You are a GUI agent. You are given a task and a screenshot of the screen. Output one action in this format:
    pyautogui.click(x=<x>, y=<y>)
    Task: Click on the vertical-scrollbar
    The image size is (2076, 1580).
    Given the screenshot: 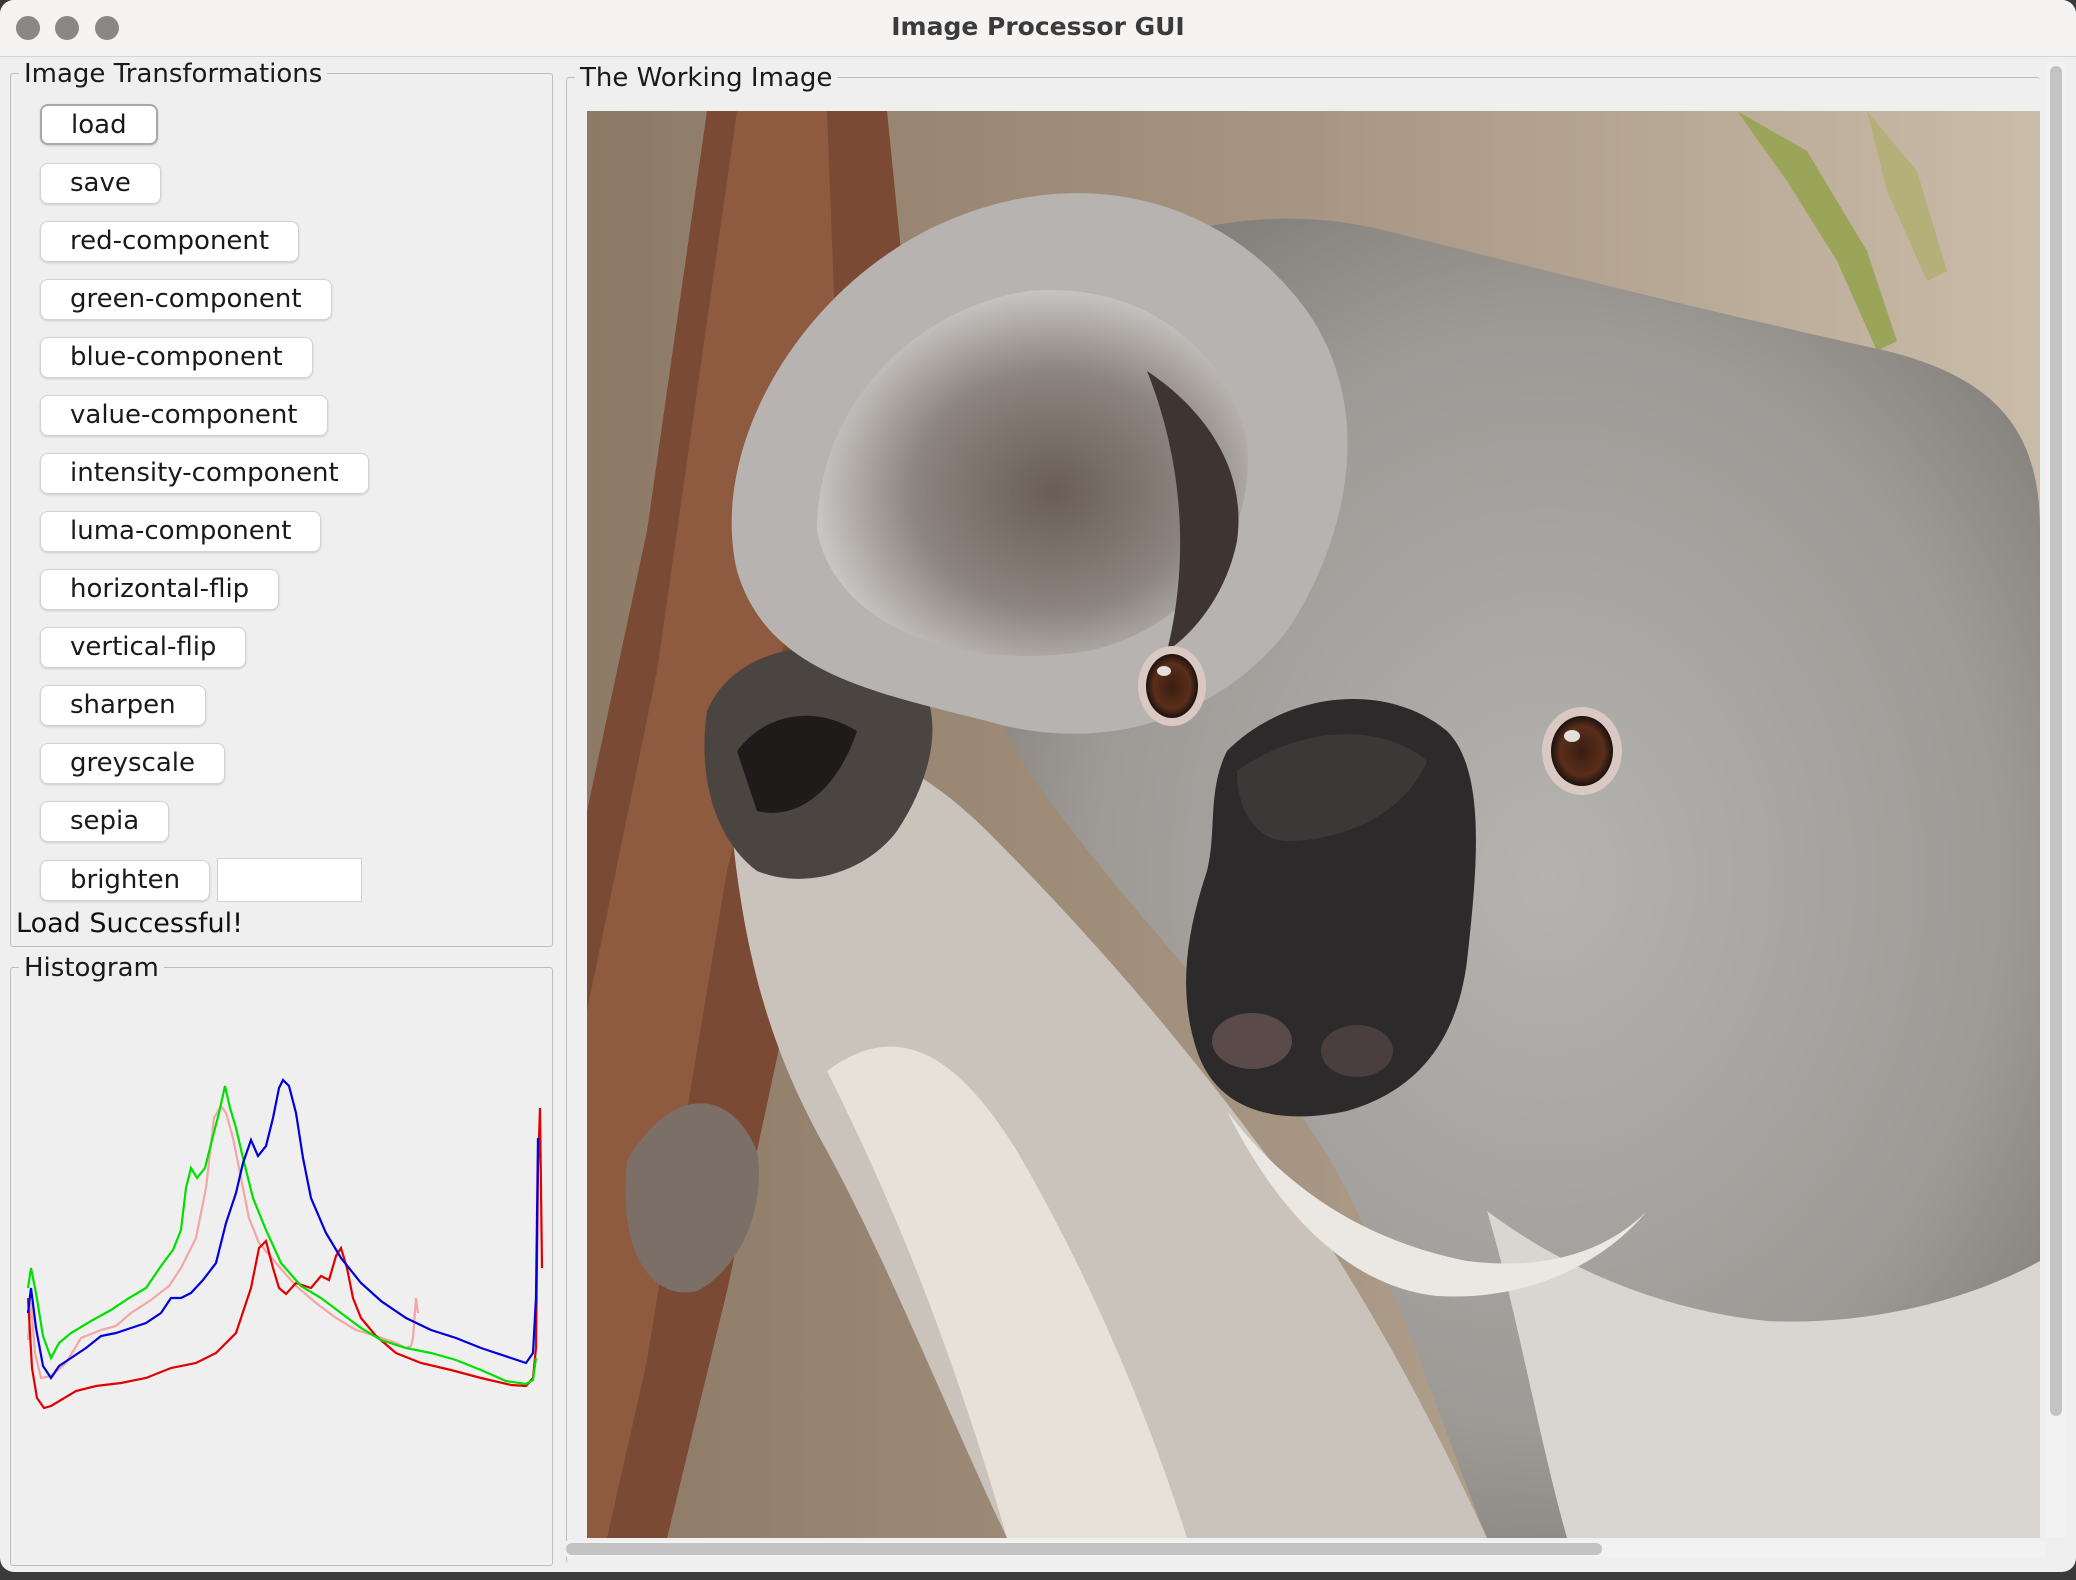 What is the action you would take?
    pyautogui.click(x=2056, y=799)
    